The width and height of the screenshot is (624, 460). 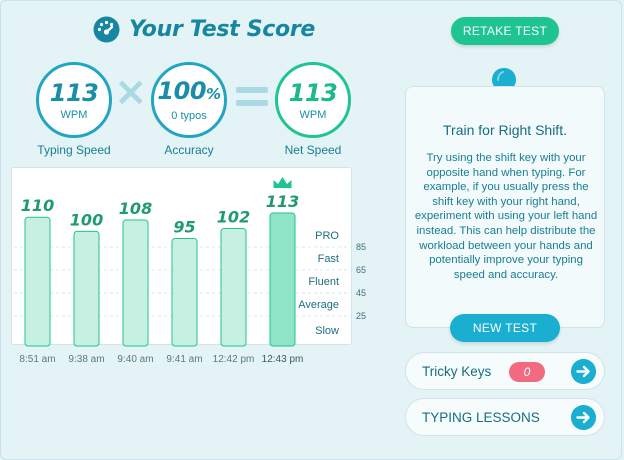 I want to click on net-speed-unit: WPM, so click(x=313, y=114).